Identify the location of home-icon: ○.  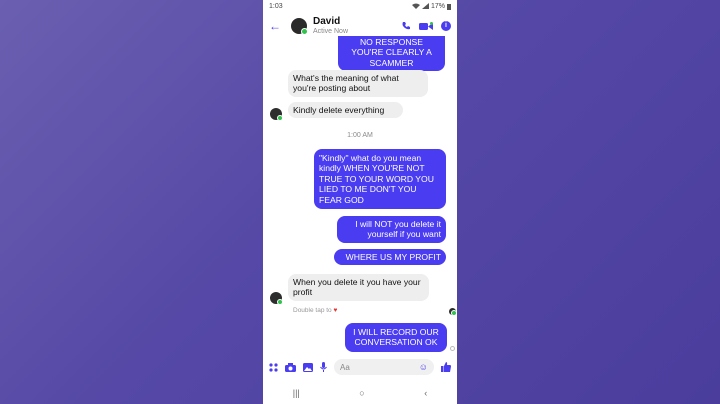
(361, 393).